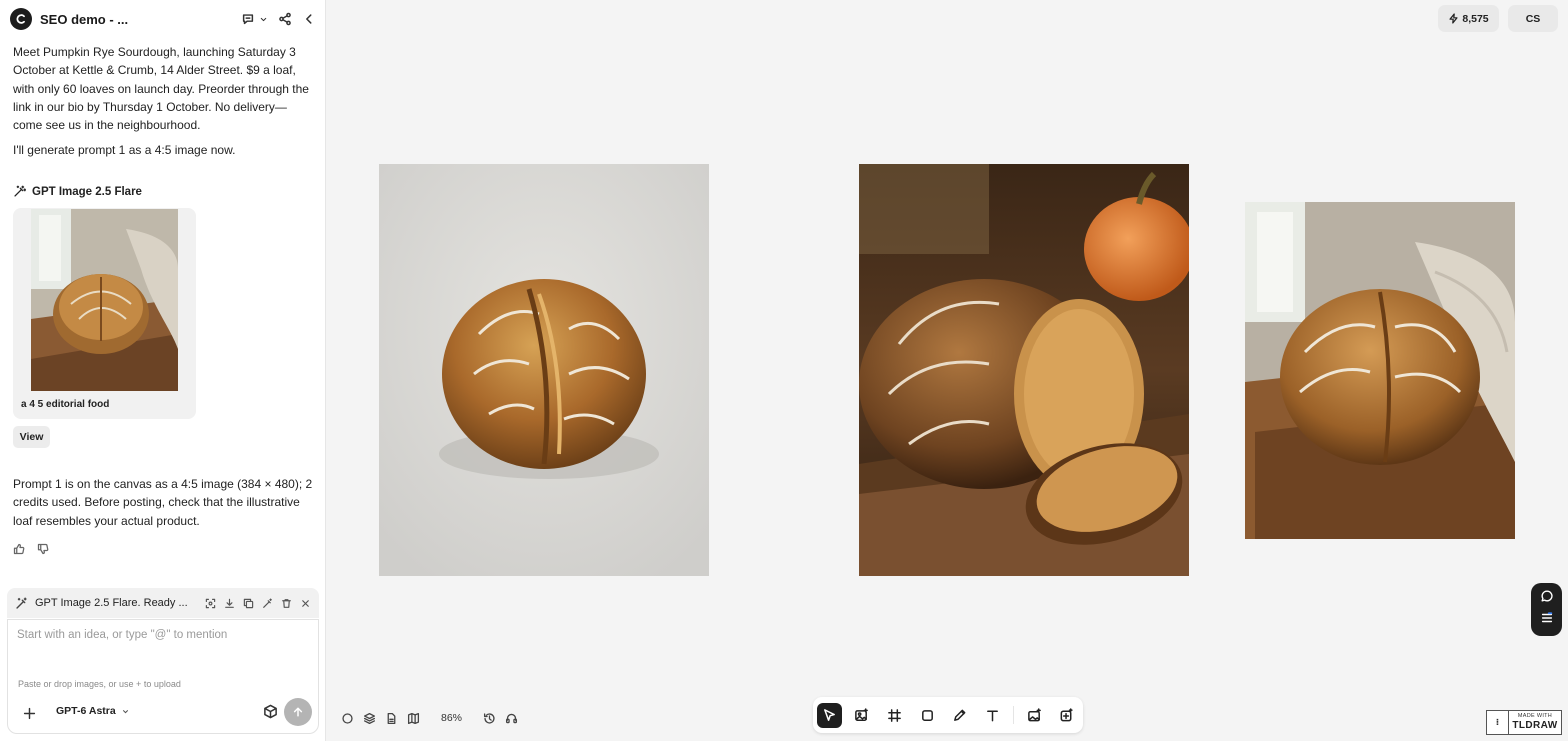  Describe the element at coordinates (104, 300) in the screenshot. I see `generation-thumbnail` at that location.